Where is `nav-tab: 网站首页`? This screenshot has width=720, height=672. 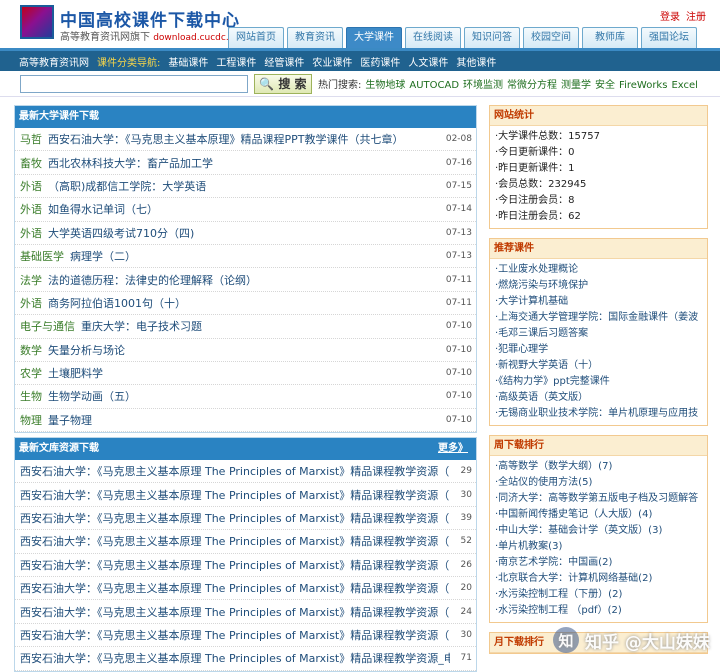
nav-tab: 网站首页 is located at coordinates (256, 37).